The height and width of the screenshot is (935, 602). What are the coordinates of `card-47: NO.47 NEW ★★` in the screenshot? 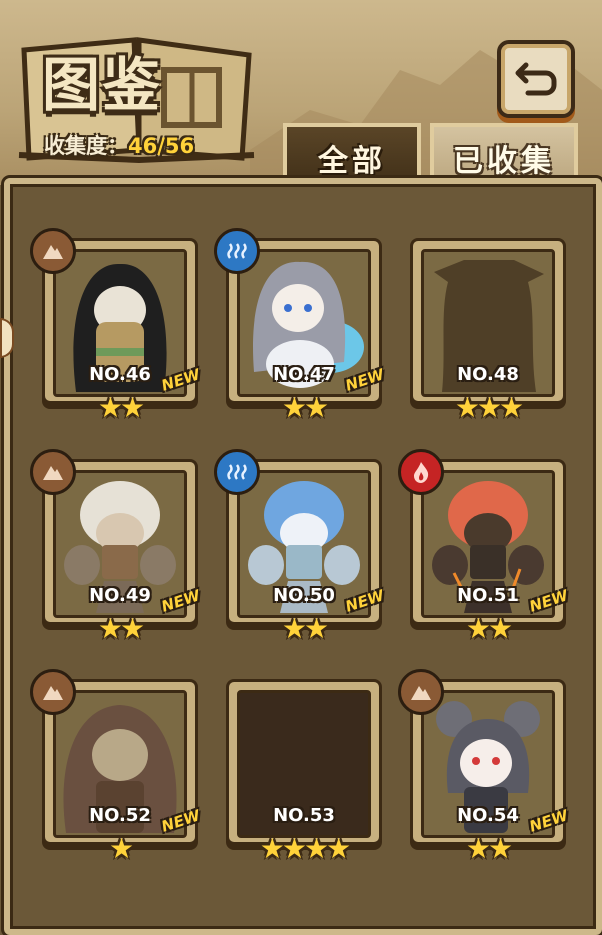 It's located at (300, 326).